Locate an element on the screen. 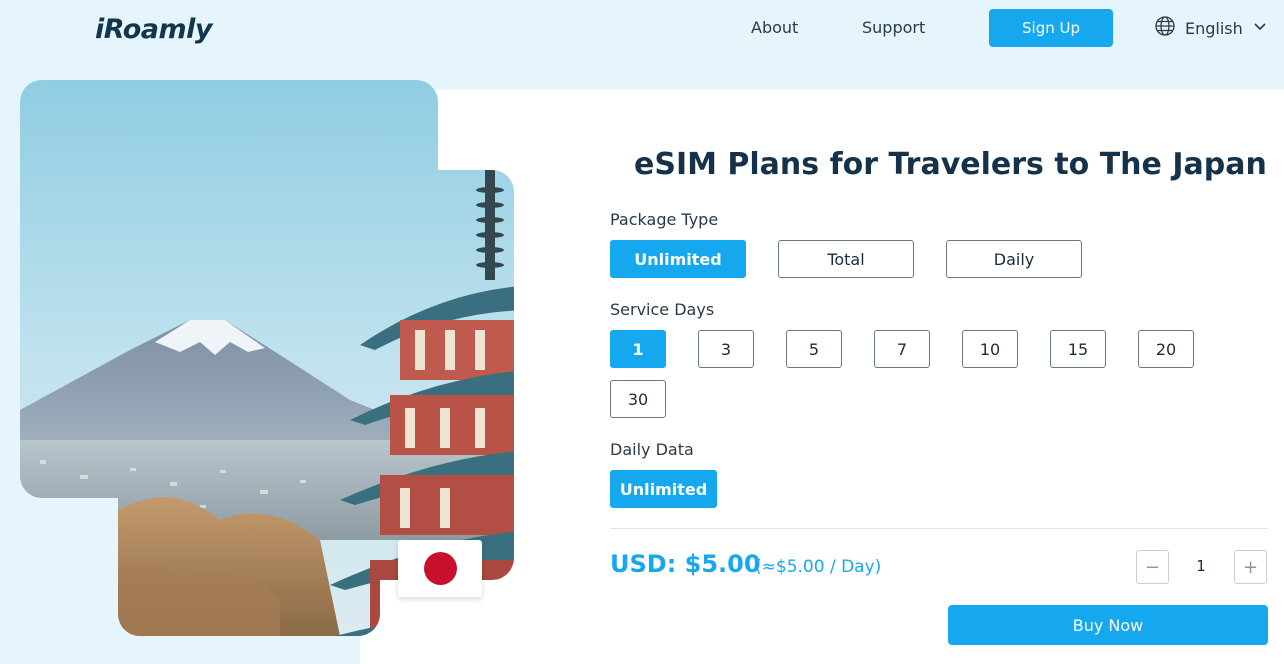 The image size is (1284, 664). nav-support-link: Support is located at coordinates (893, 27).